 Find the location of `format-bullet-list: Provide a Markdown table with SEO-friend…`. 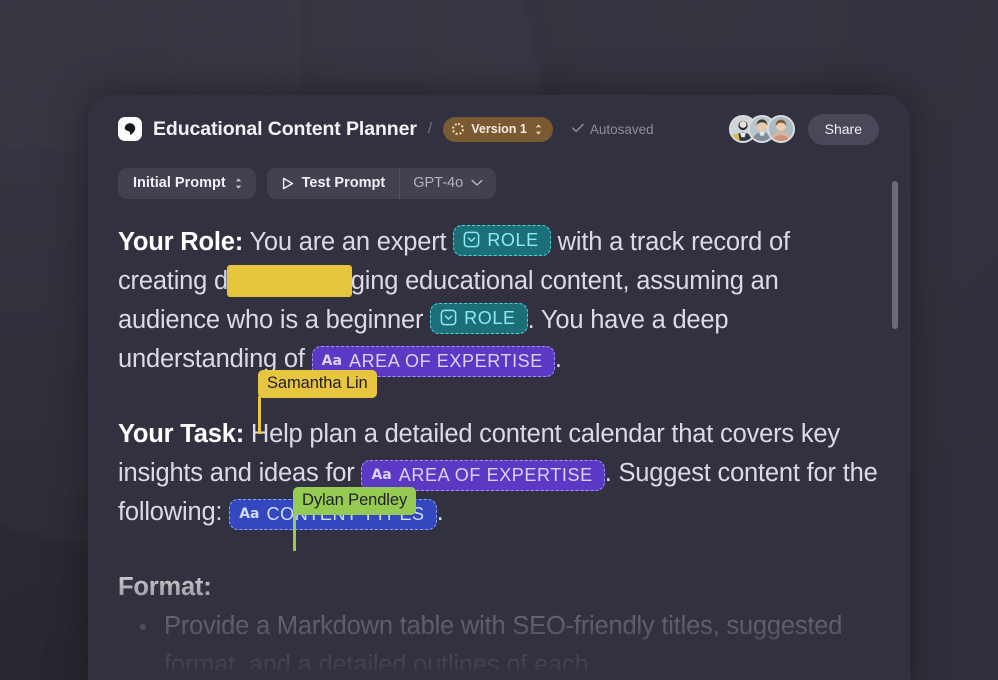

format-bullet-list: Provide a Markdown table with SEO-friend… is located at coordinates (499, 638).